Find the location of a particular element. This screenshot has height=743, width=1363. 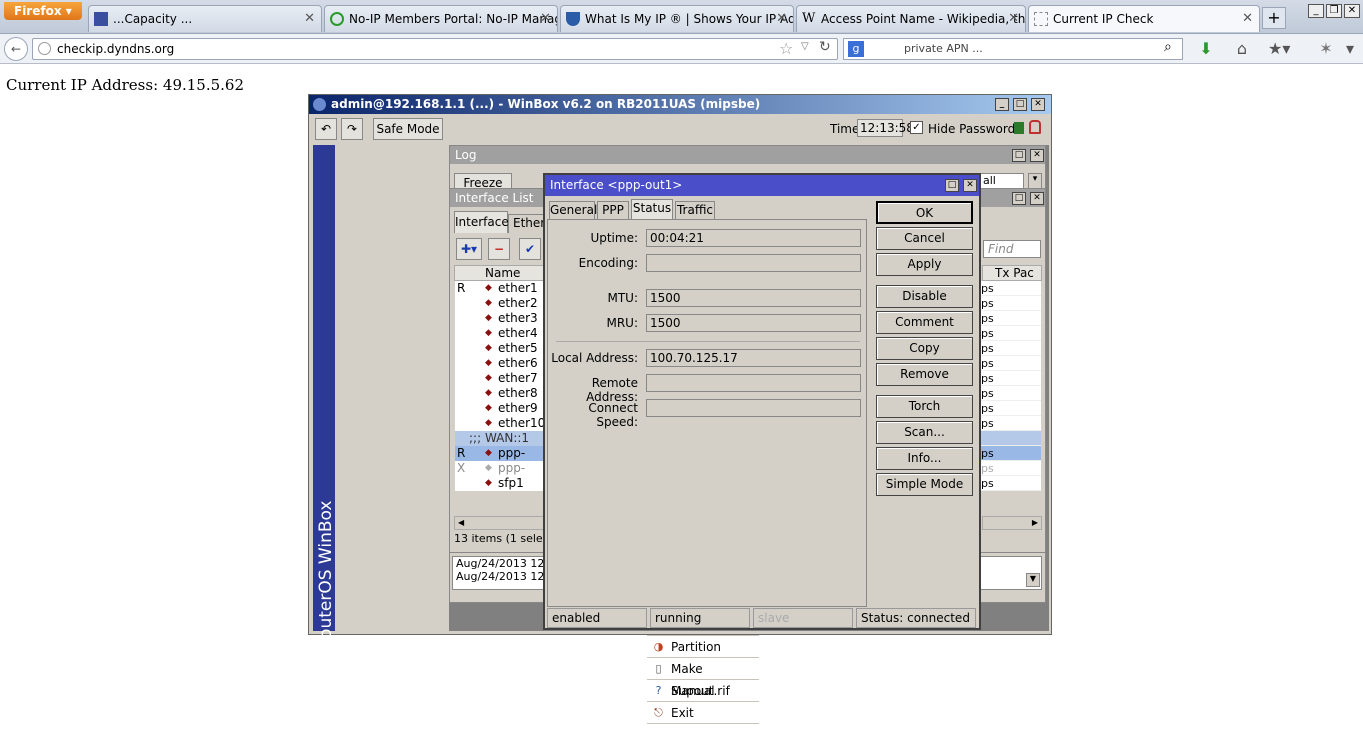

table-row: ◆ ether5 is located at coordinates (499, 348).